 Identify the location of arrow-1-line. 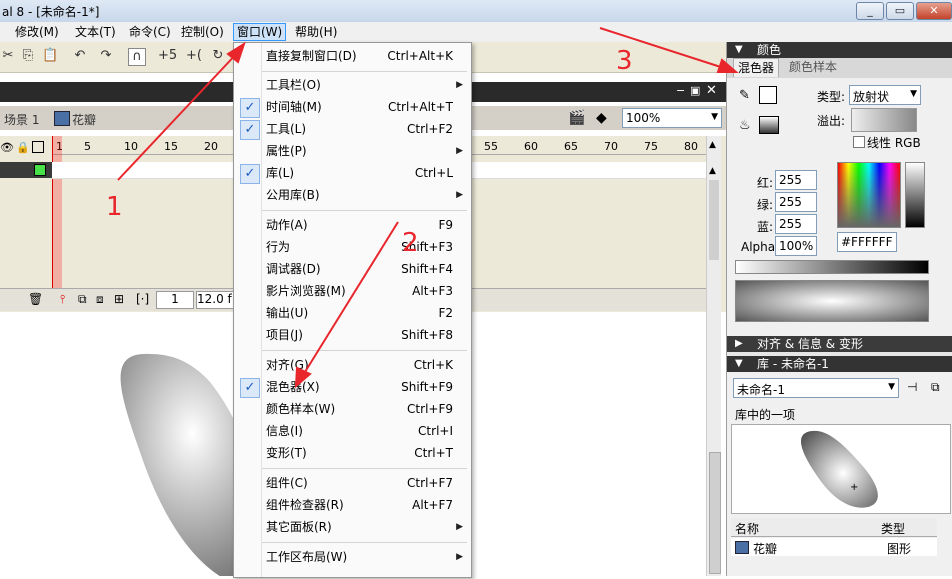
(179, 115).